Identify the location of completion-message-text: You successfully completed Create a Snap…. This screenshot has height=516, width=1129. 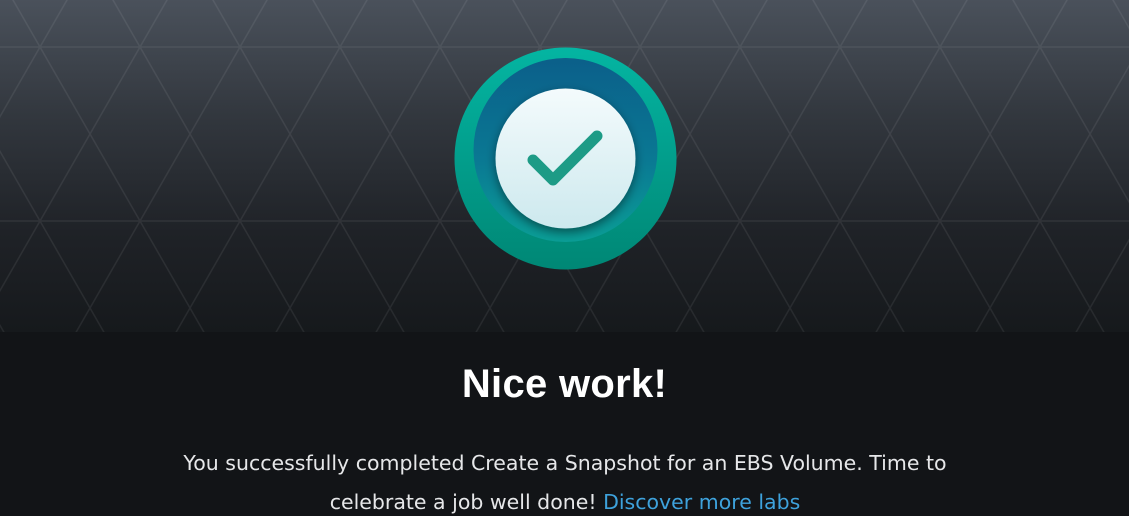
(565, 482).